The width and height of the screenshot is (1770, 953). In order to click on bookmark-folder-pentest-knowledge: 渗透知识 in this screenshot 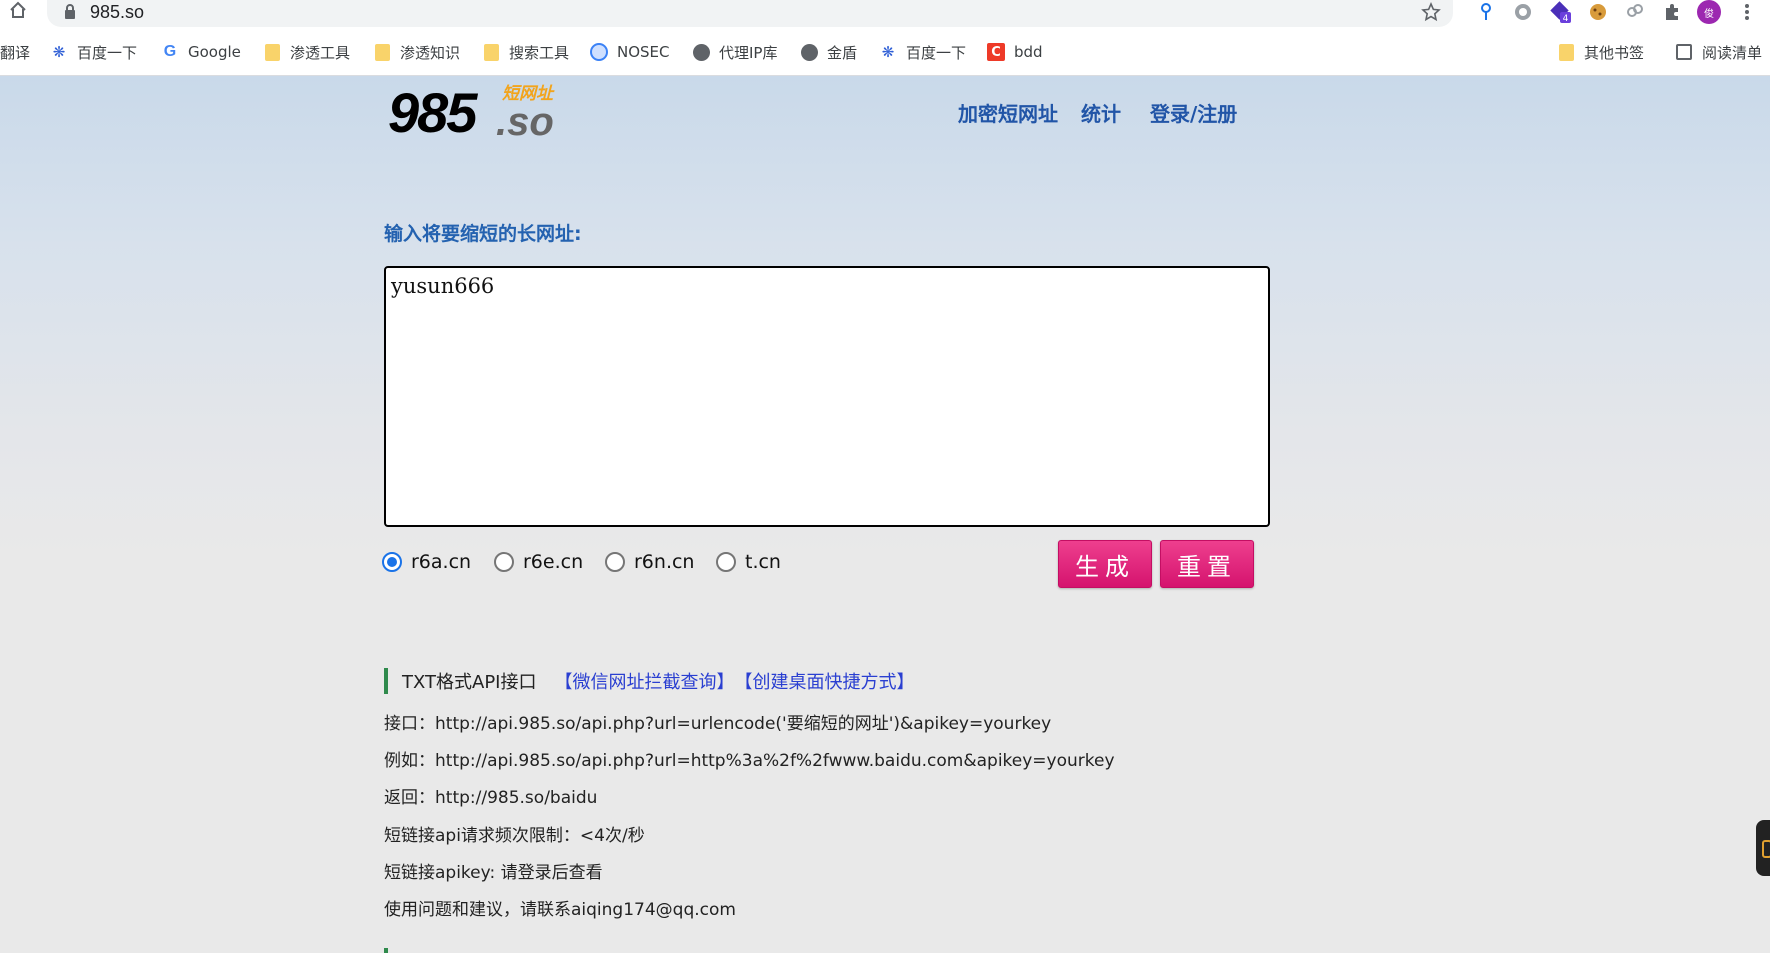, I will do `click(416, 52)`.